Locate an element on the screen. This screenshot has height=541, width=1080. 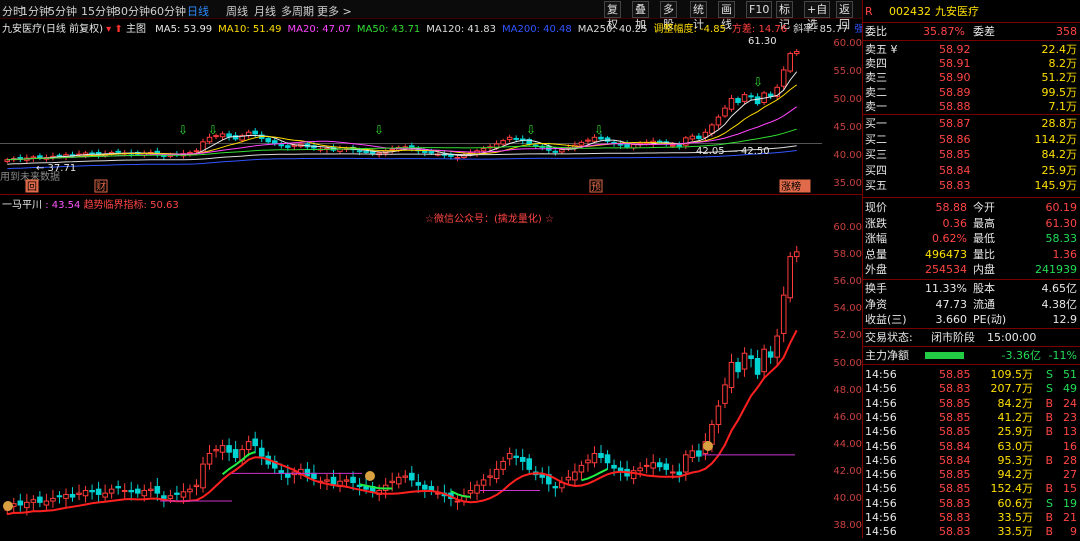
period-tab-2: 5分钟 is located at coordinates (62, 11).